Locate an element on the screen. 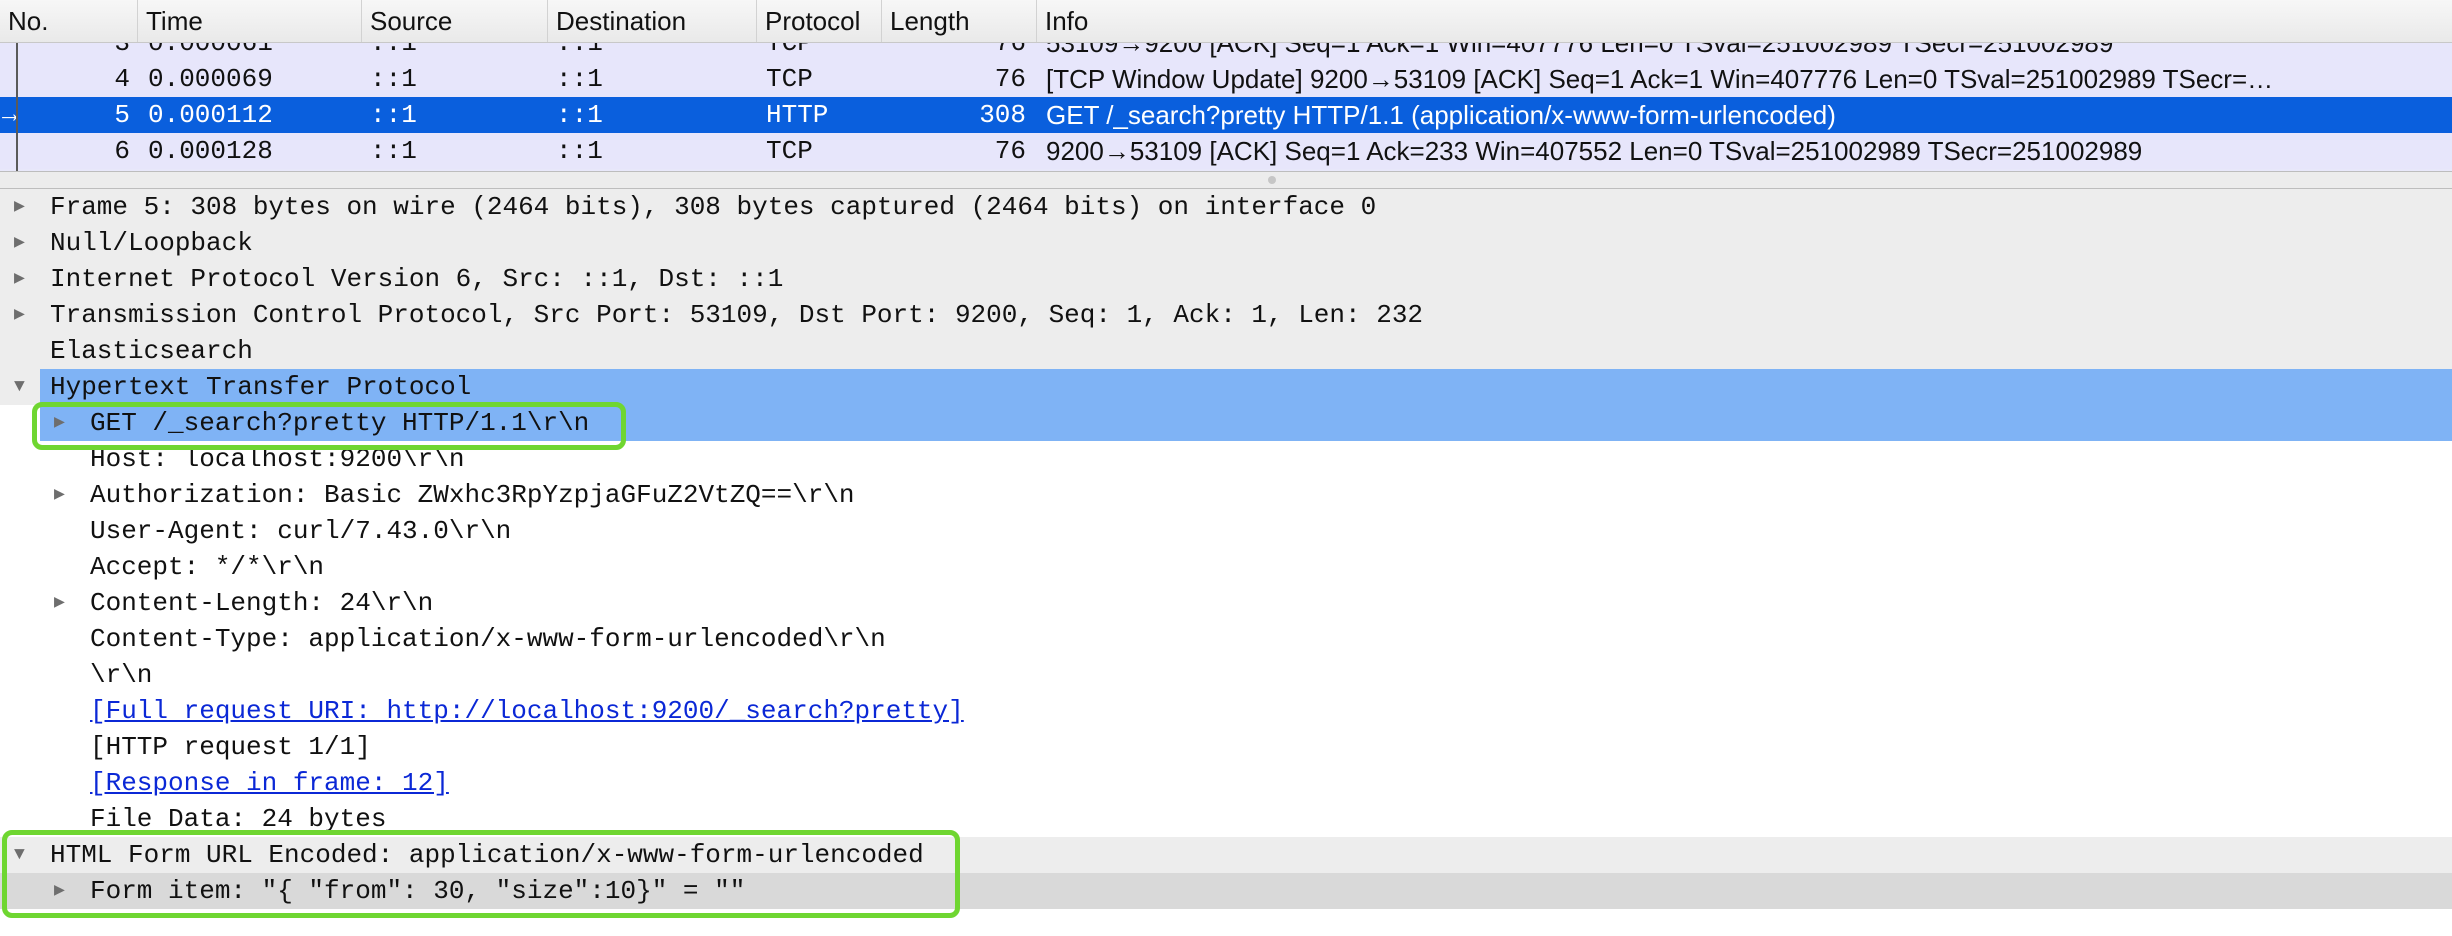 The height and width of the screenshot is (936, 2452). packet-time: 0.000061 is located at coordinates (210, 50).